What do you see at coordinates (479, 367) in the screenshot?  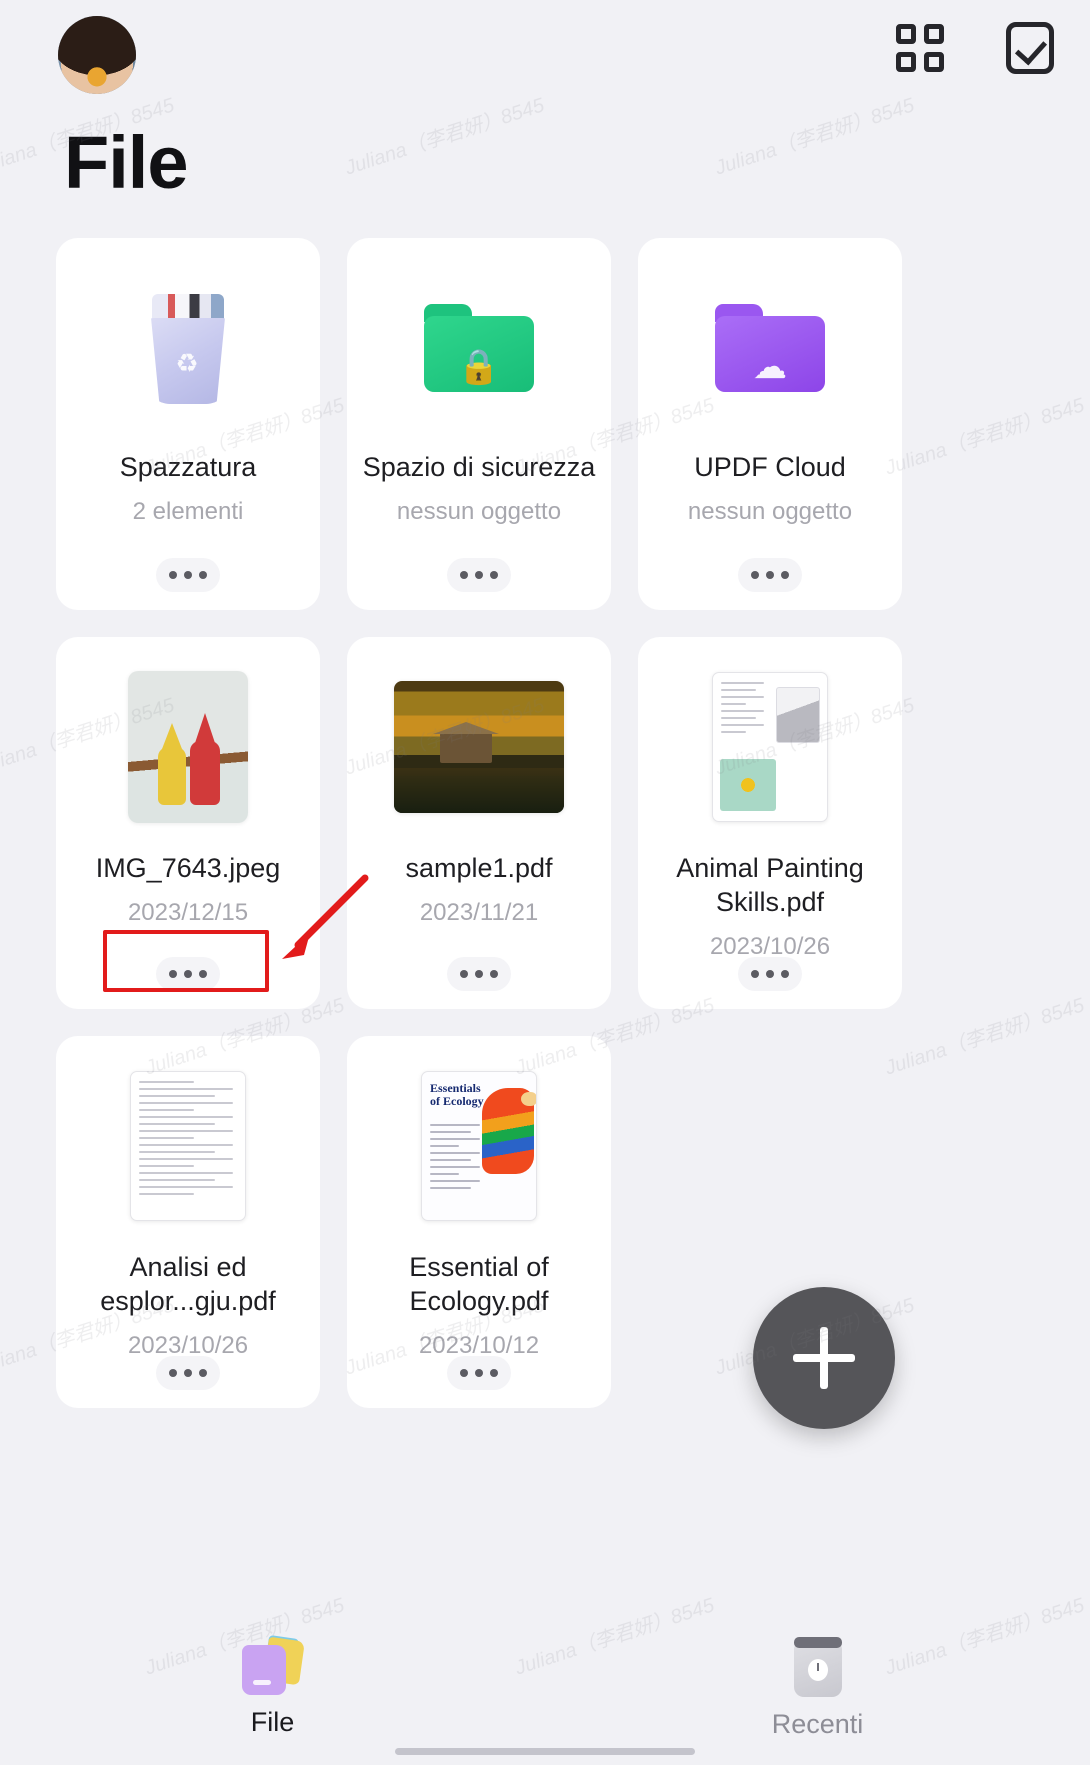 I see `lock-icon: 🔒` at bounding box center [479, 367].